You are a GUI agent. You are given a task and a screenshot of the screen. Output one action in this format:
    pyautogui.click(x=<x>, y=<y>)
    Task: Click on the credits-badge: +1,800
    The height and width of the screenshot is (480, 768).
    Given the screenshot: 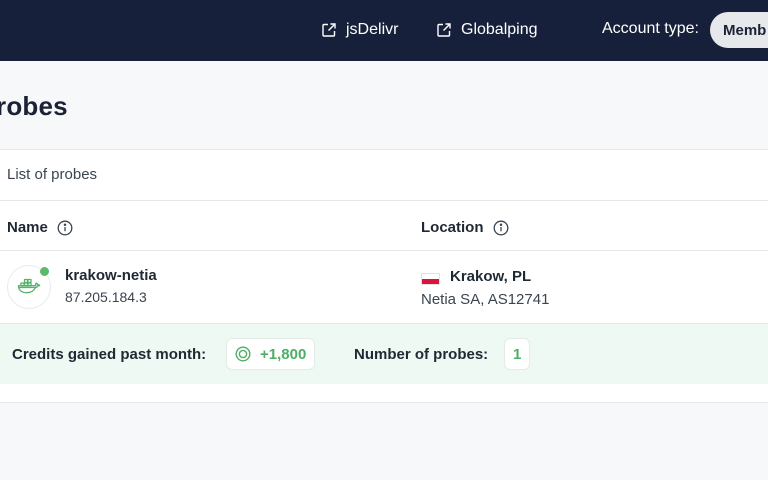 What is the action you would take?
    pyautogui.click(x=271, y=354)
    